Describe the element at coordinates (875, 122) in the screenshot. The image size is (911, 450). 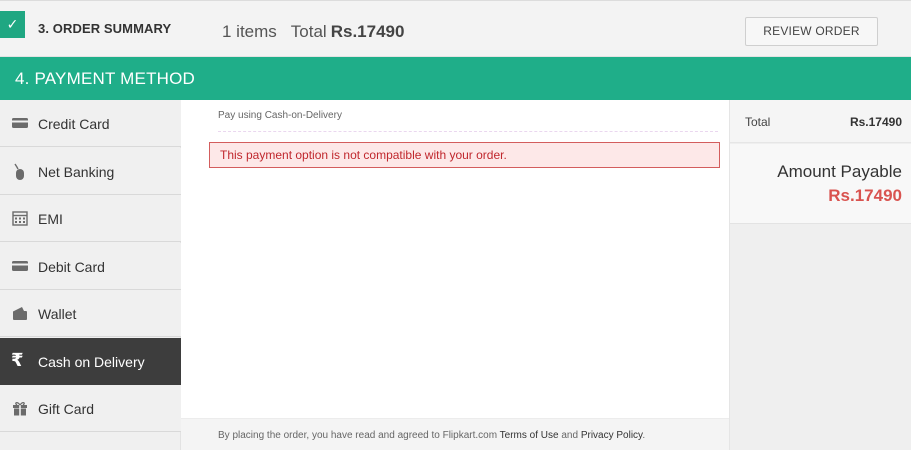
I see `total-value: Rs.17490` at that location.